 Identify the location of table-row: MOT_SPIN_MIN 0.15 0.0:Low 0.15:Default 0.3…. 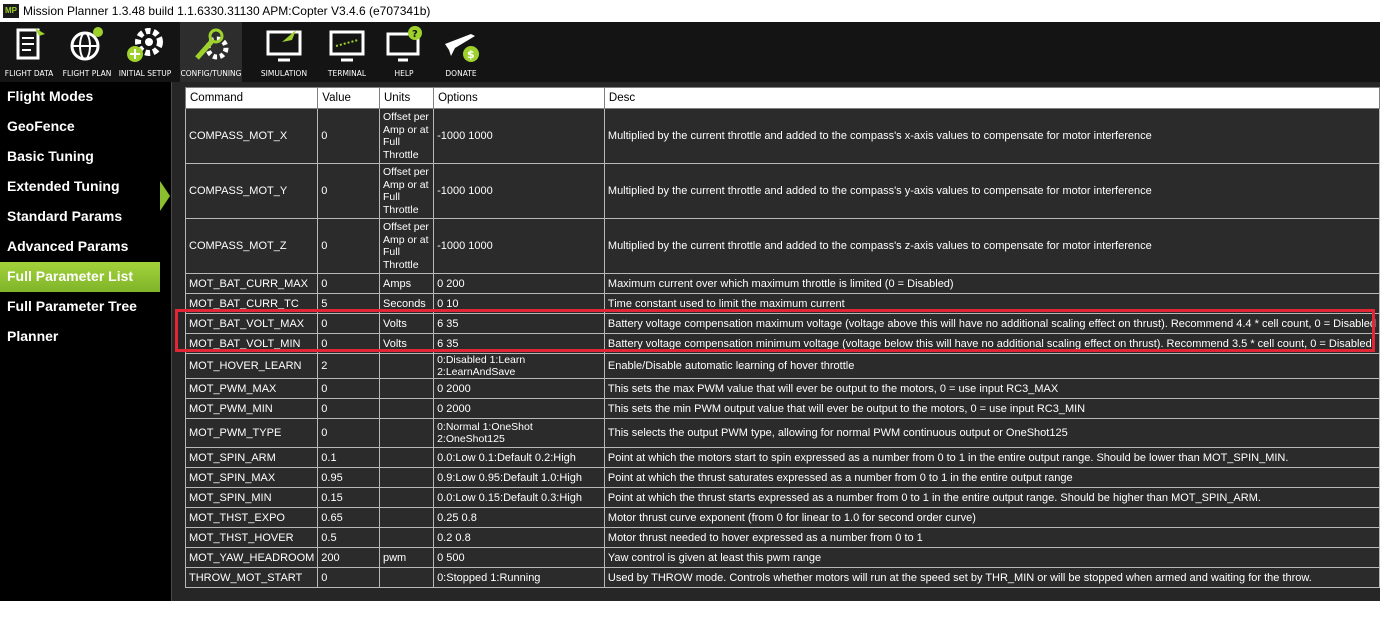
(782, 497).